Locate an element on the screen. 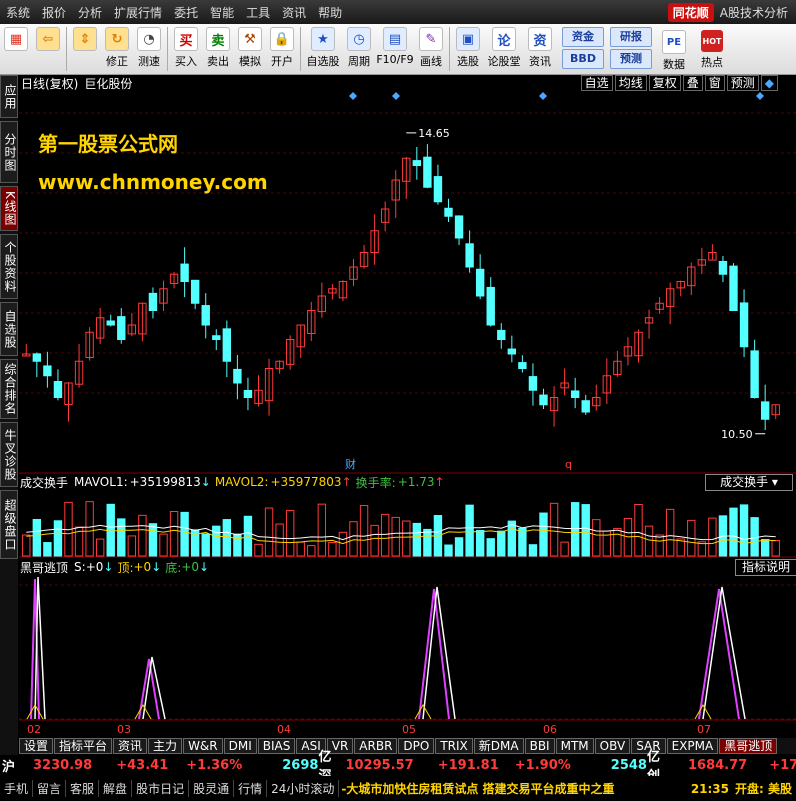  sidebar-tab: 应用 is located at coordinates (9, 96).